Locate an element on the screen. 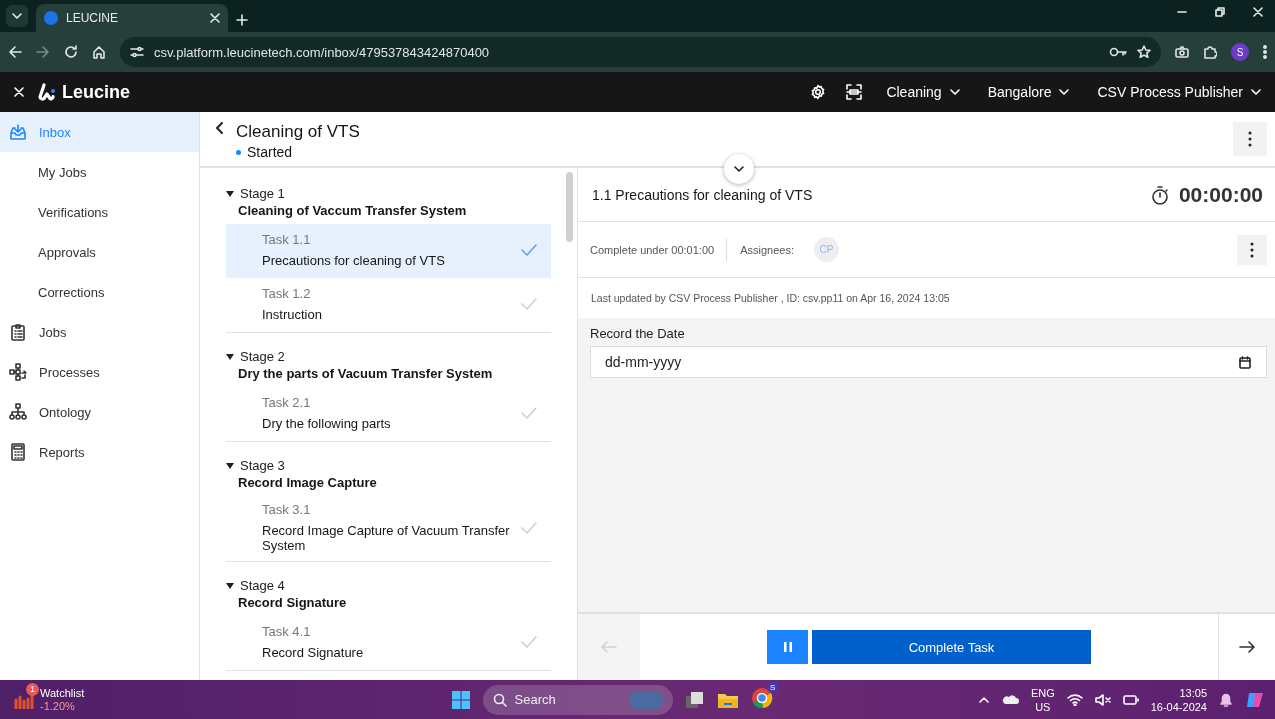 The image size is (1275, 719). language-indicator: ENG US is located at coordinates (1042, 699).